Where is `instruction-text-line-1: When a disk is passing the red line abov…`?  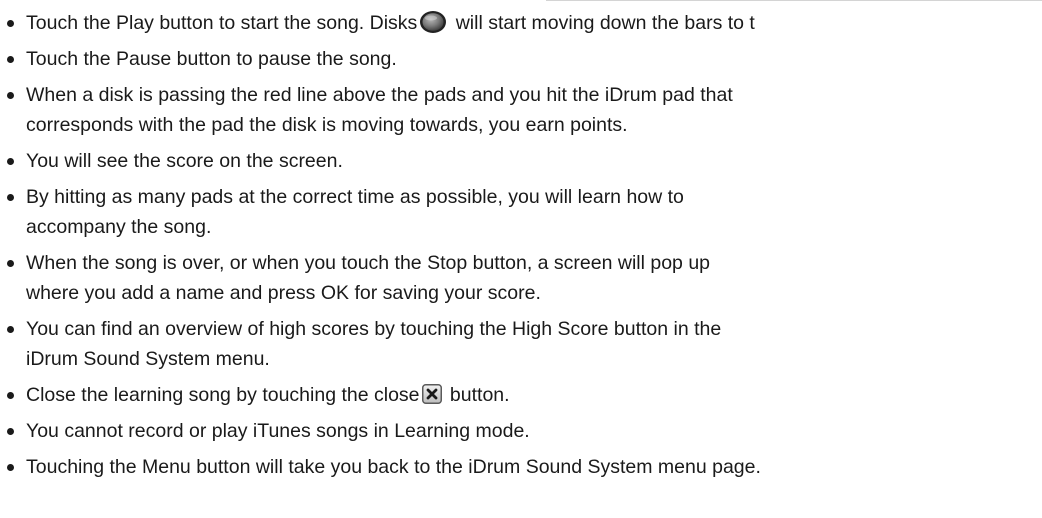 instruction-text-line-1: When a disk is passing the red line abov… is located at coordinates (379, 95).